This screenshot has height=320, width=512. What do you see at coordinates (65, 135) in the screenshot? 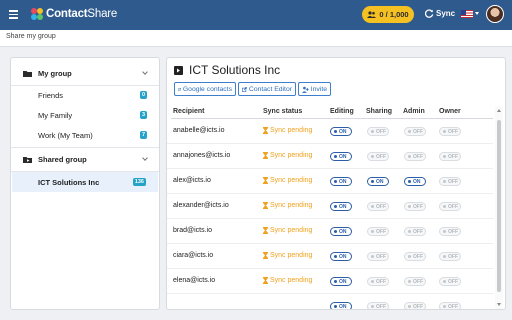
I see `sidebar-item-label: Work (My Team)` at bounding box center [65, 135].